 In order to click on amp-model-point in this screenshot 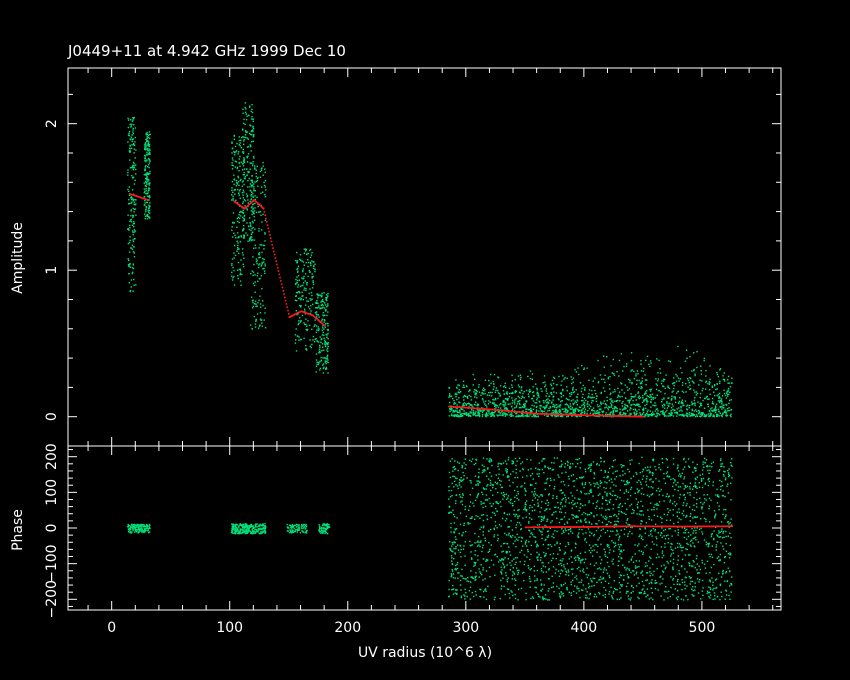, I will do `click(267, 225)`.